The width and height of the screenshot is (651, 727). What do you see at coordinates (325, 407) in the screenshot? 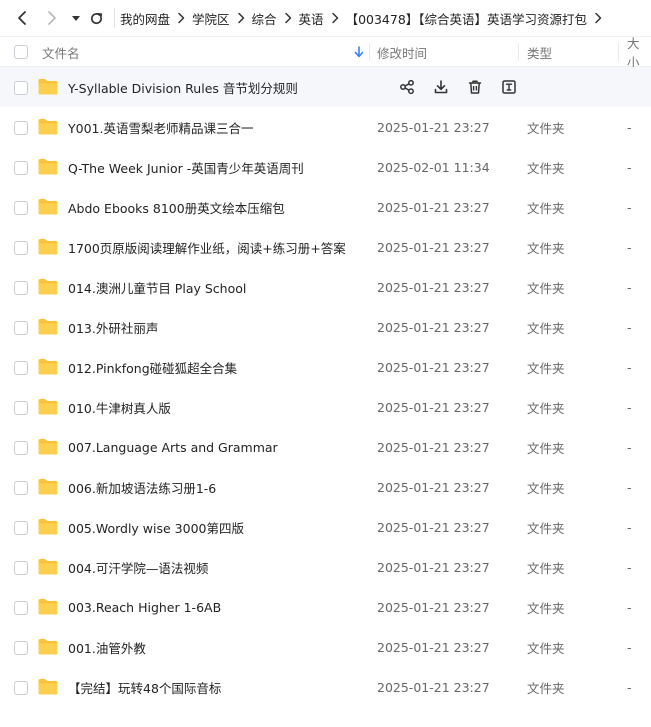
I see `file-row: 010.牛津树真人版 2025-01-21 23:27 文件夹 -` at bounding box center [325, 407].